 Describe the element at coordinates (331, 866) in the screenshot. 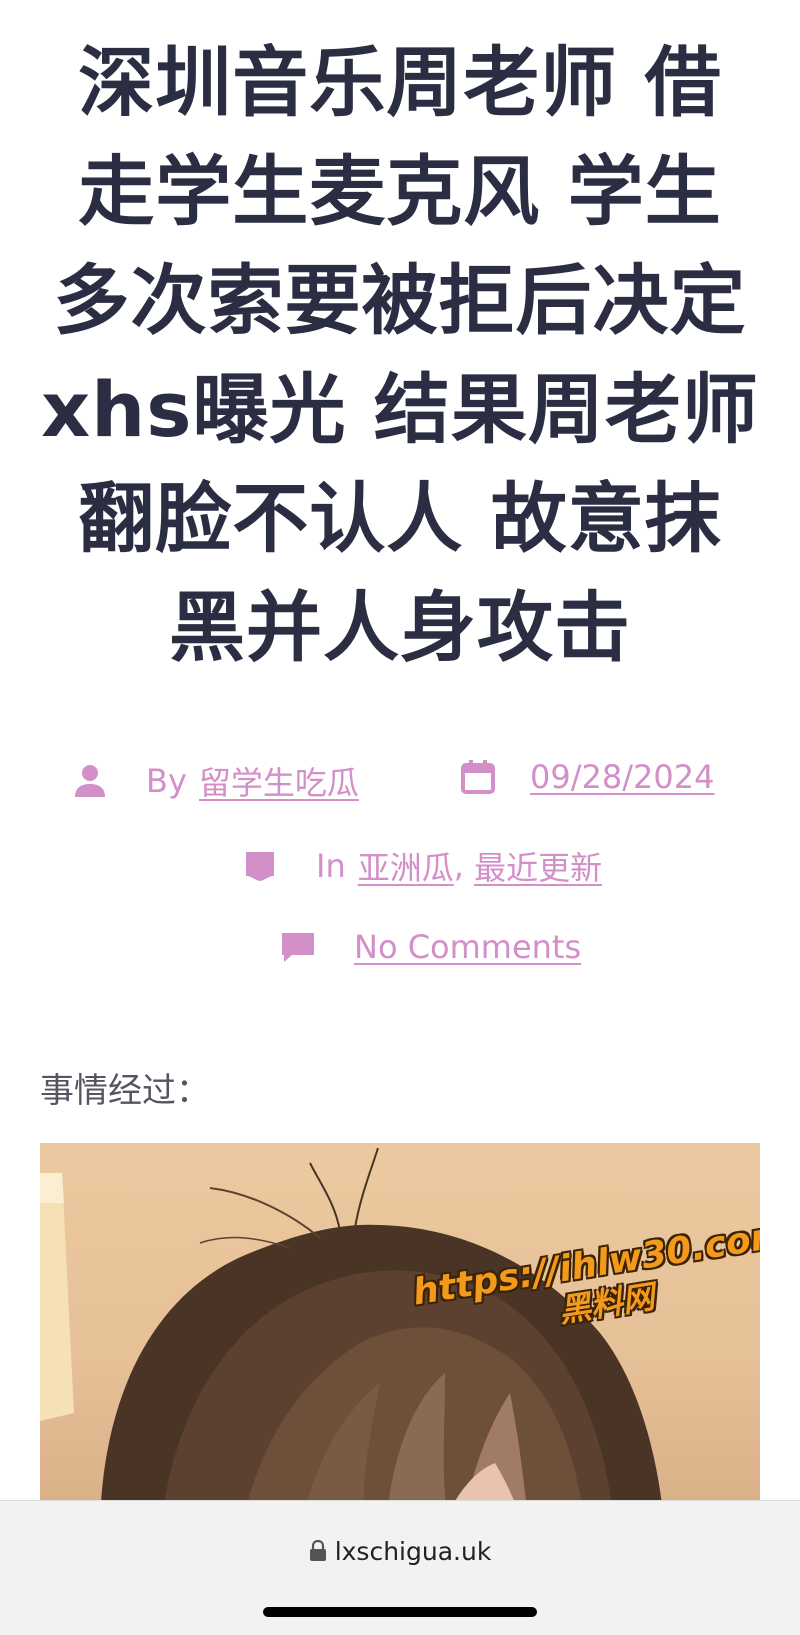

I see `in-label: In` at that location.